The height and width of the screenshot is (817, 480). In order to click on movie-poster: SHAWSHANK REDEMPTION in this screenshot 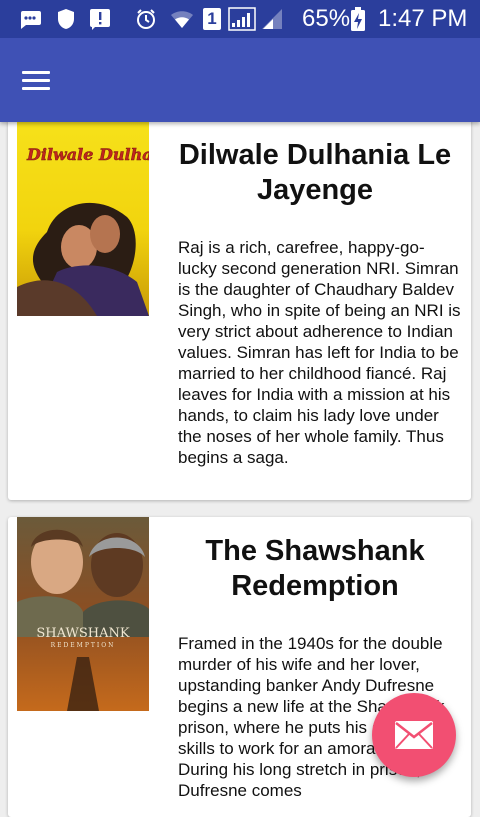, I will do `click(83, 614)`.